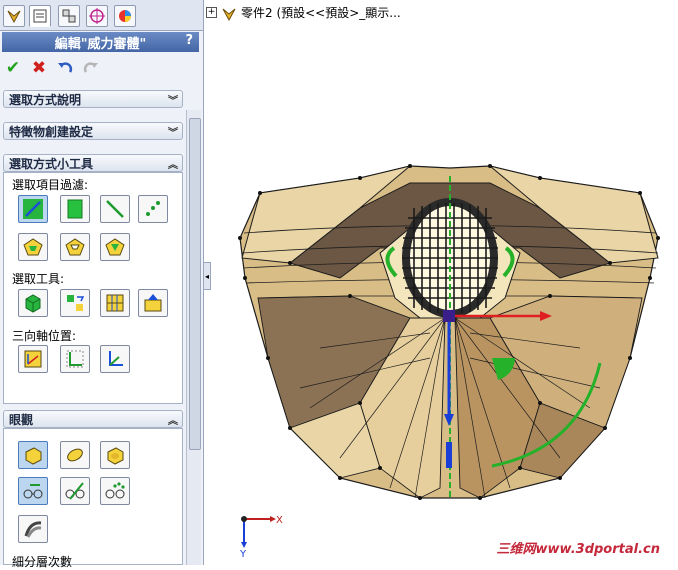 The height and width of the screenshot is (570, 678). I want to click on dimxpert-tab, so click(97, 16).